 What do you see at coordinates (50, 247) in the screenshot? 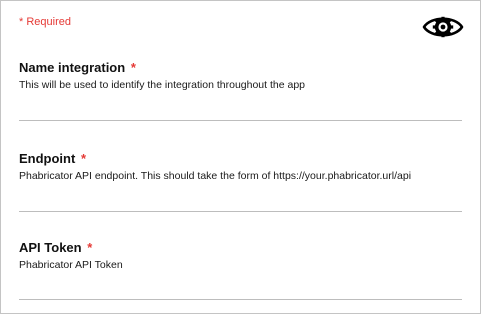
I see `api-token-label-text: API Token` at bounding box center [50, 247].